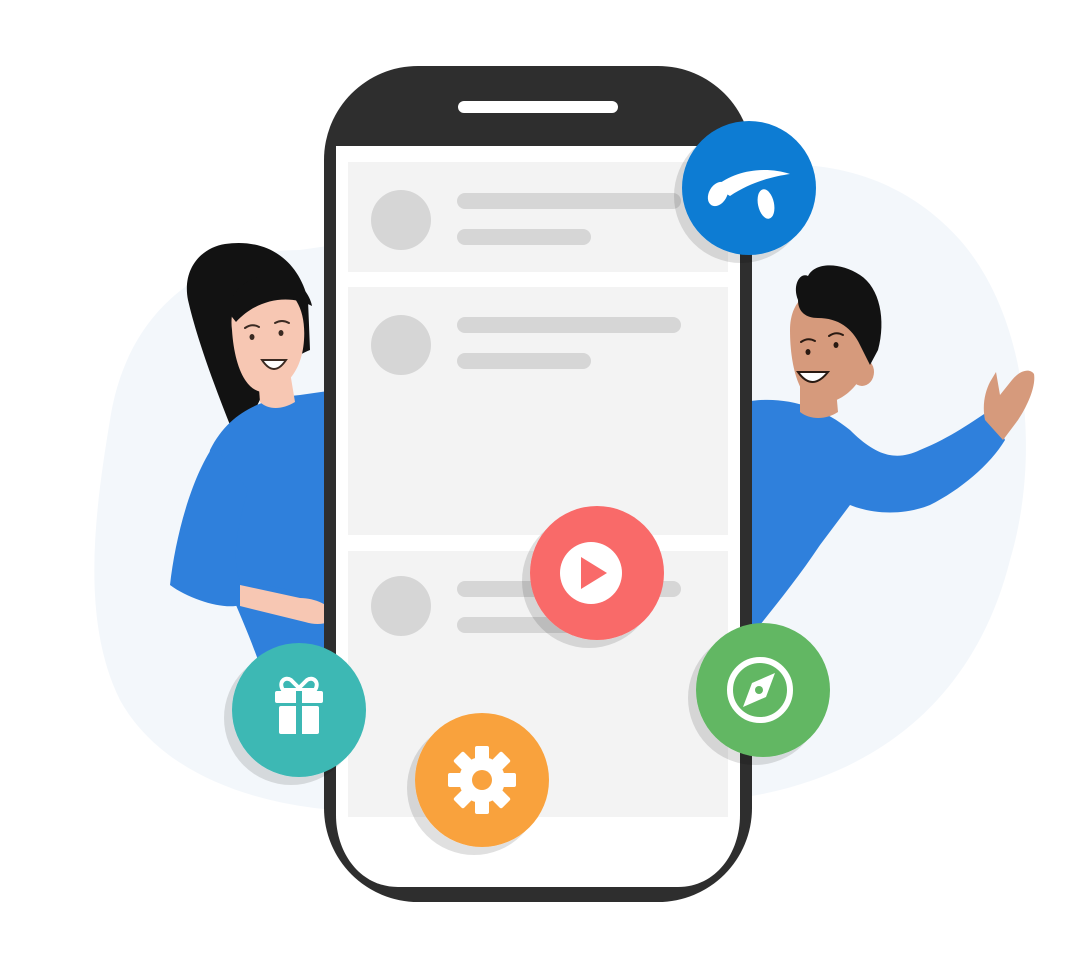 The width and height of the screenshot is (1080, 960). I want to click on telenor-badge-circle, so click(749, 188).